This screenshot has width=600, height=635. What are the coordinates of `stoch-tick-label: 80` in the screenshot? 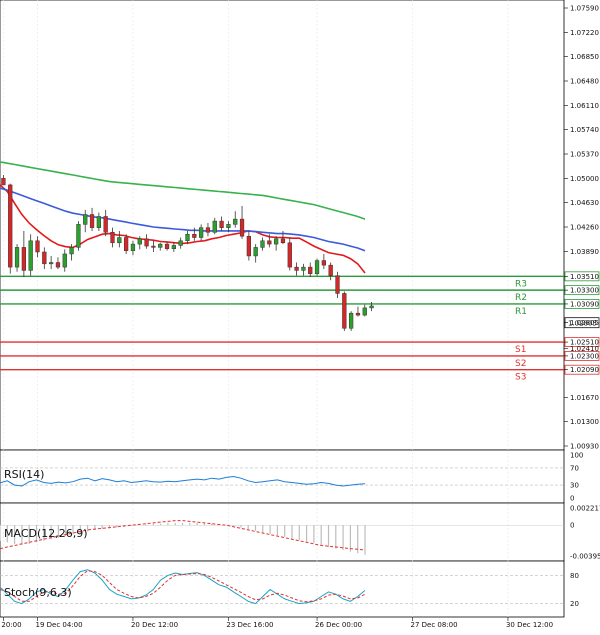 It's located at (574, 576).